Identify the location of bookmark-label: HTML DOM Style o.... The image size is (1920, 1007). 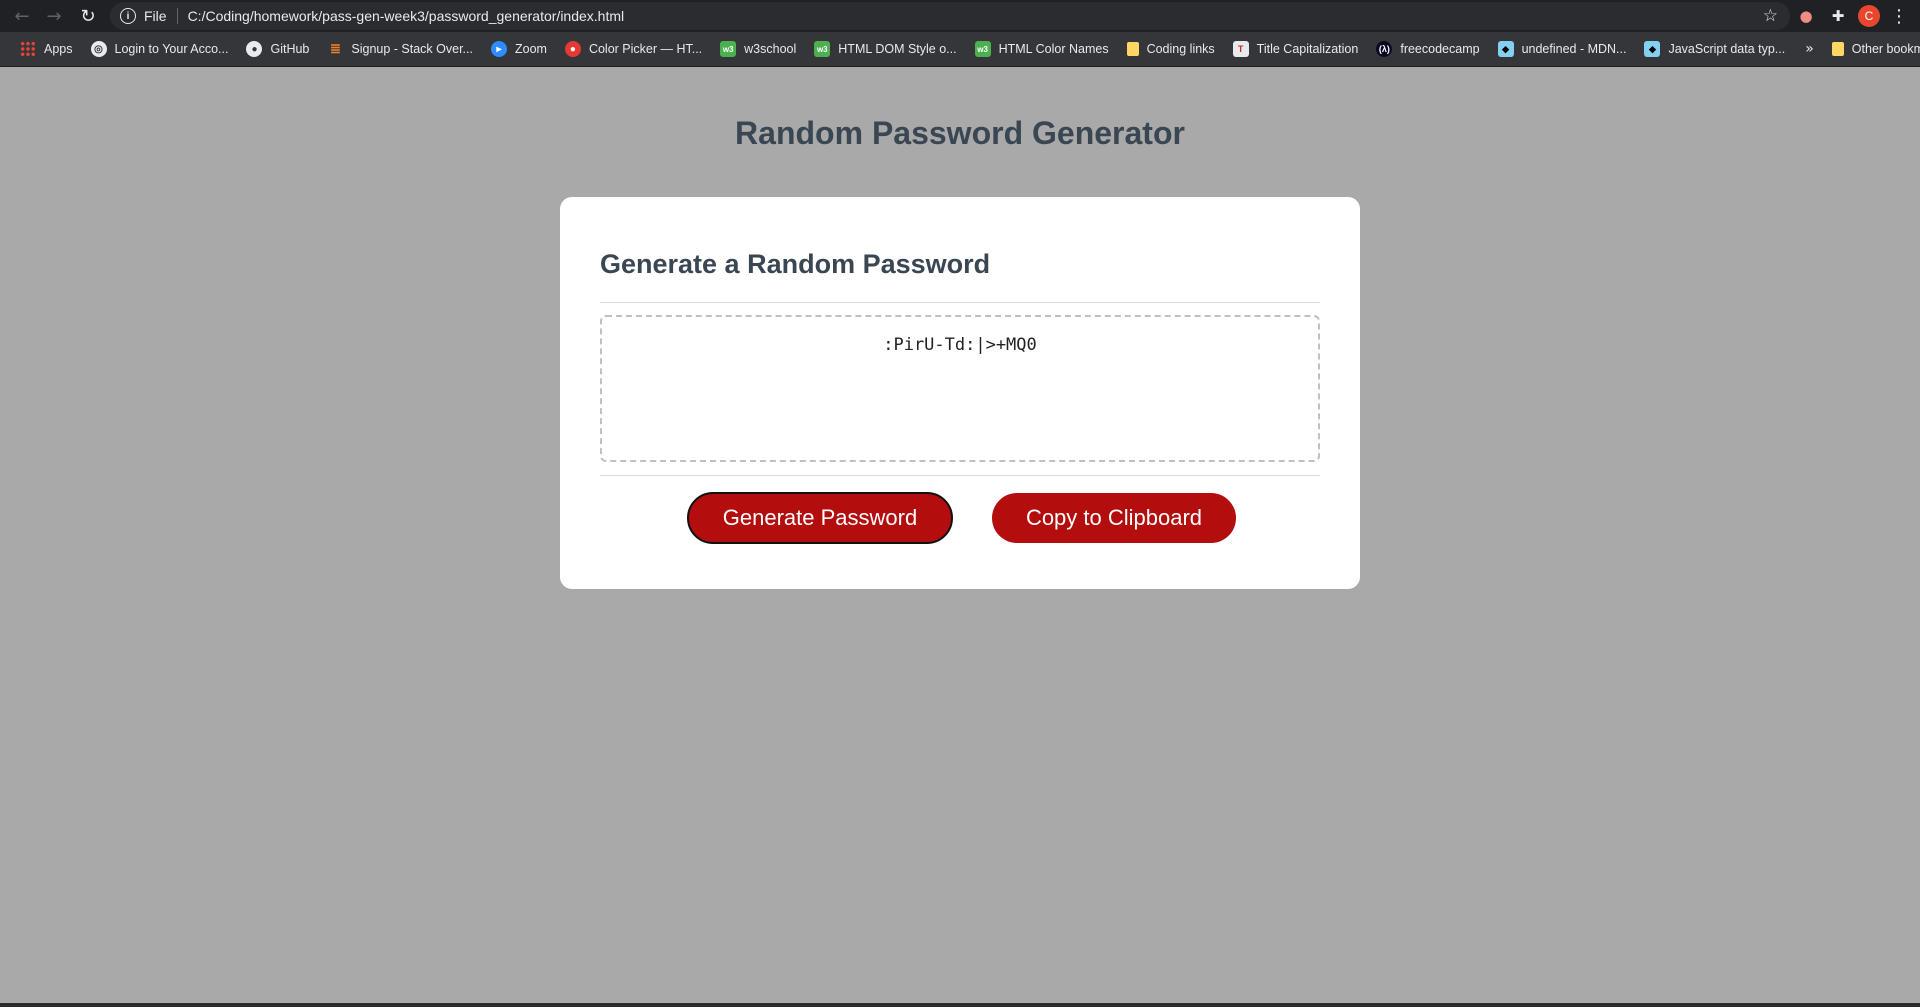
(897, 49).